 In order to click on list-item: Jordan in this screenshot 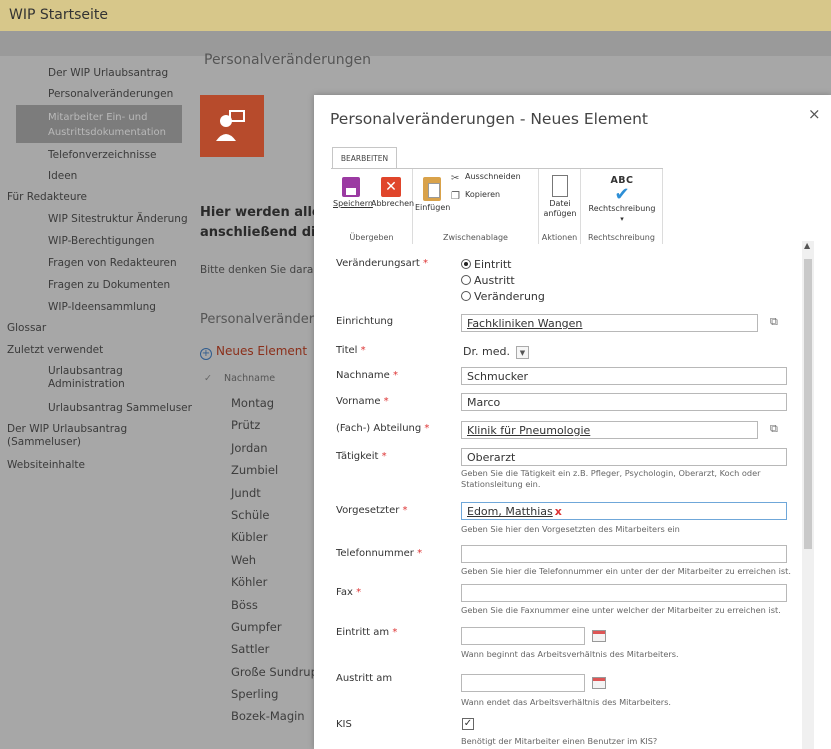, I will do `click(274, 452)`.